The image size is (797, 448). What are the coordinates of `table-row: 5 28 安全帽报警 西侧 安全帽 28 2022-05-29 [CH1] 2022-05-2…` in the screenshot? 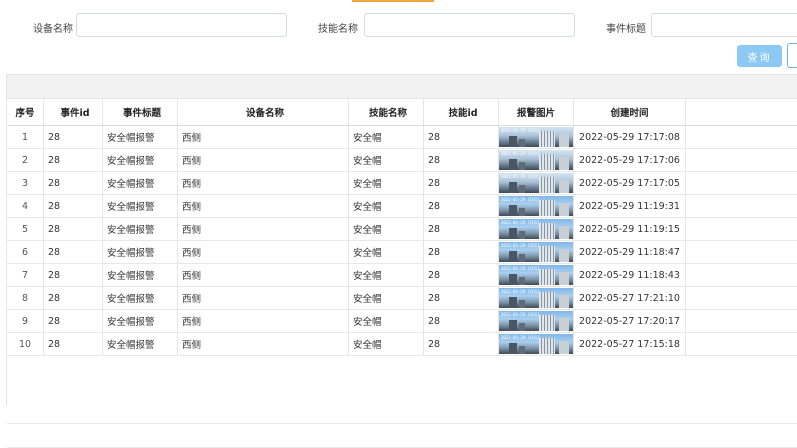 It's located at (402, 229).